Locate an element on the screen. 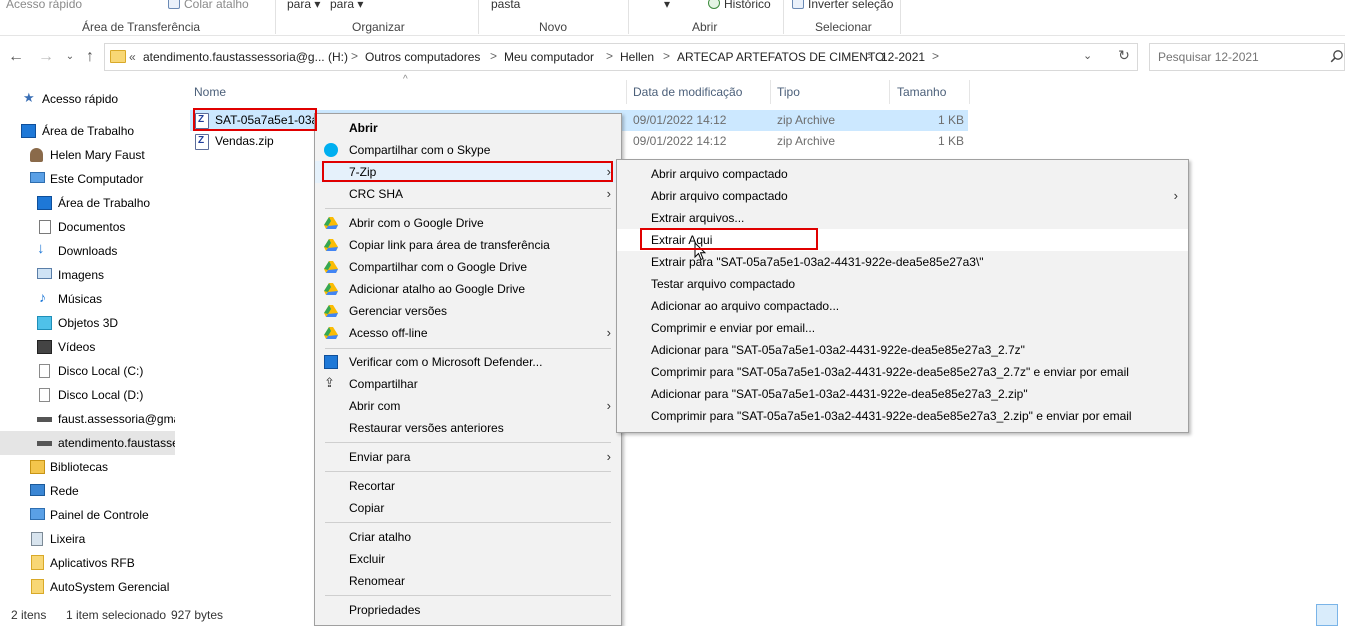  sidebar-item-aplicativos-rfb: Aplicativos RFB is located at coordinates (87, 563).